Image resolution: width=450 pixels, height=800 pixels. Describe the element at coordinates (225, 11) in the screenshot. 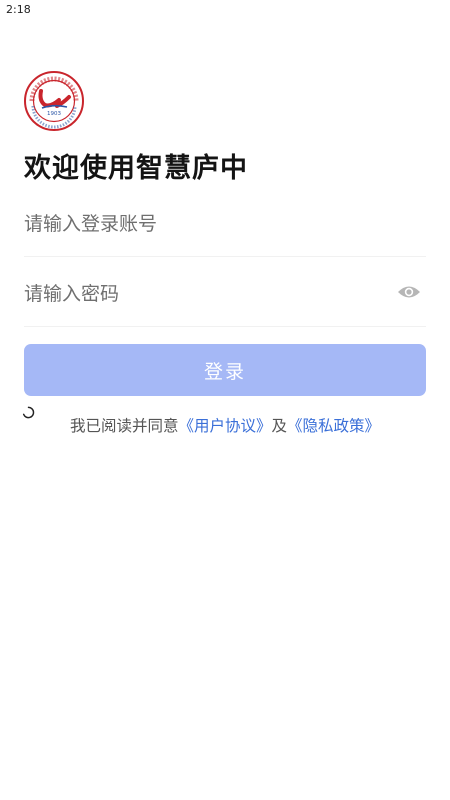

I see `status-bar: 2:18` at that location.